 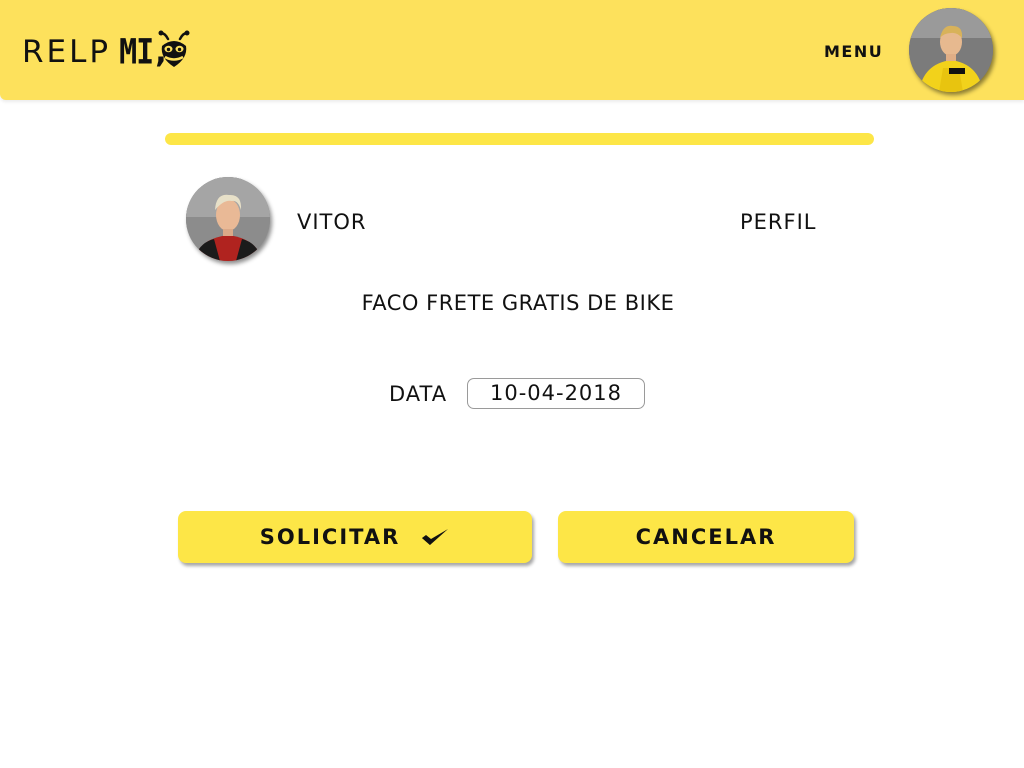 I want to click on provider-name: VITOR, so click(x=332, y=222).